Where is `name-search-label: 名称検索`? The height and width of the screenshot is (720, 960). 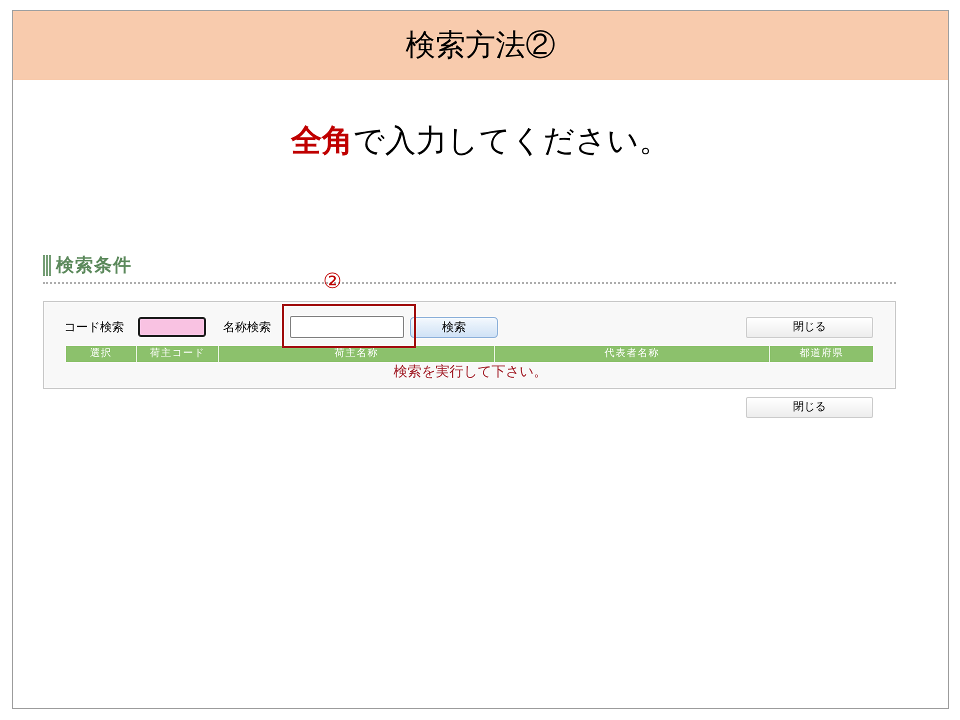
name-search-label: 名称検索 is located at coordinates (247, 327).